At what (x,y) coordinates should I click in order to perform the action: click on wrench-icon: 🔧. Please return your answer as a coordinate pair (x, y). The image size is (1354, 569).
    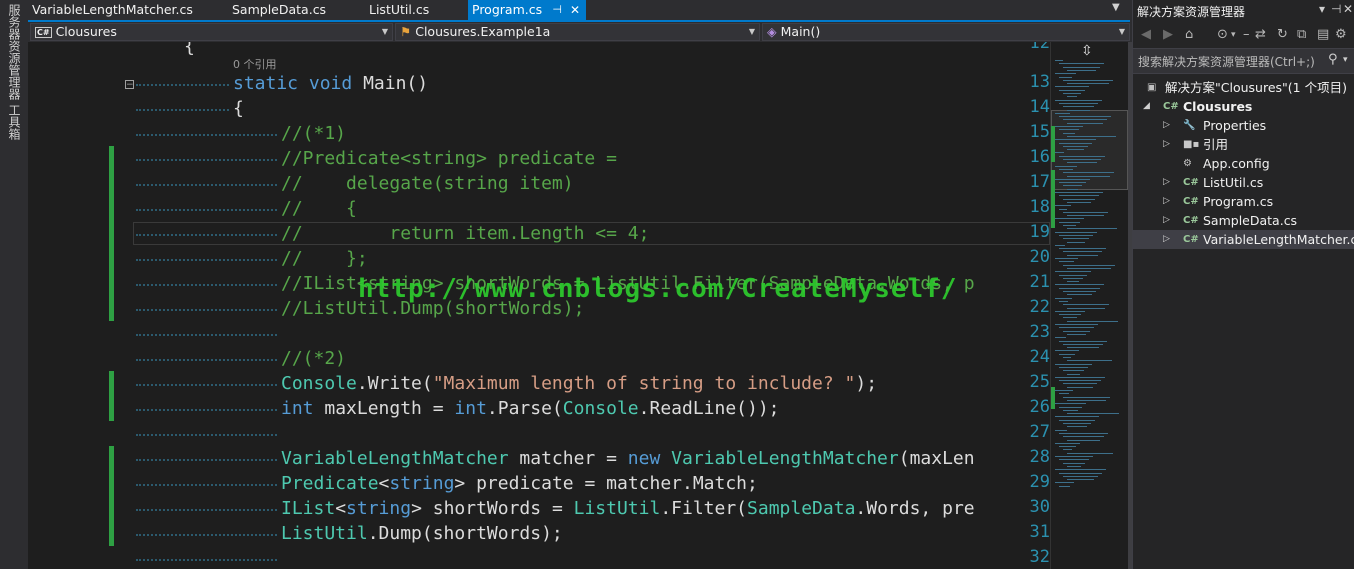
    Looking at the image, I should click on (1189, 125).